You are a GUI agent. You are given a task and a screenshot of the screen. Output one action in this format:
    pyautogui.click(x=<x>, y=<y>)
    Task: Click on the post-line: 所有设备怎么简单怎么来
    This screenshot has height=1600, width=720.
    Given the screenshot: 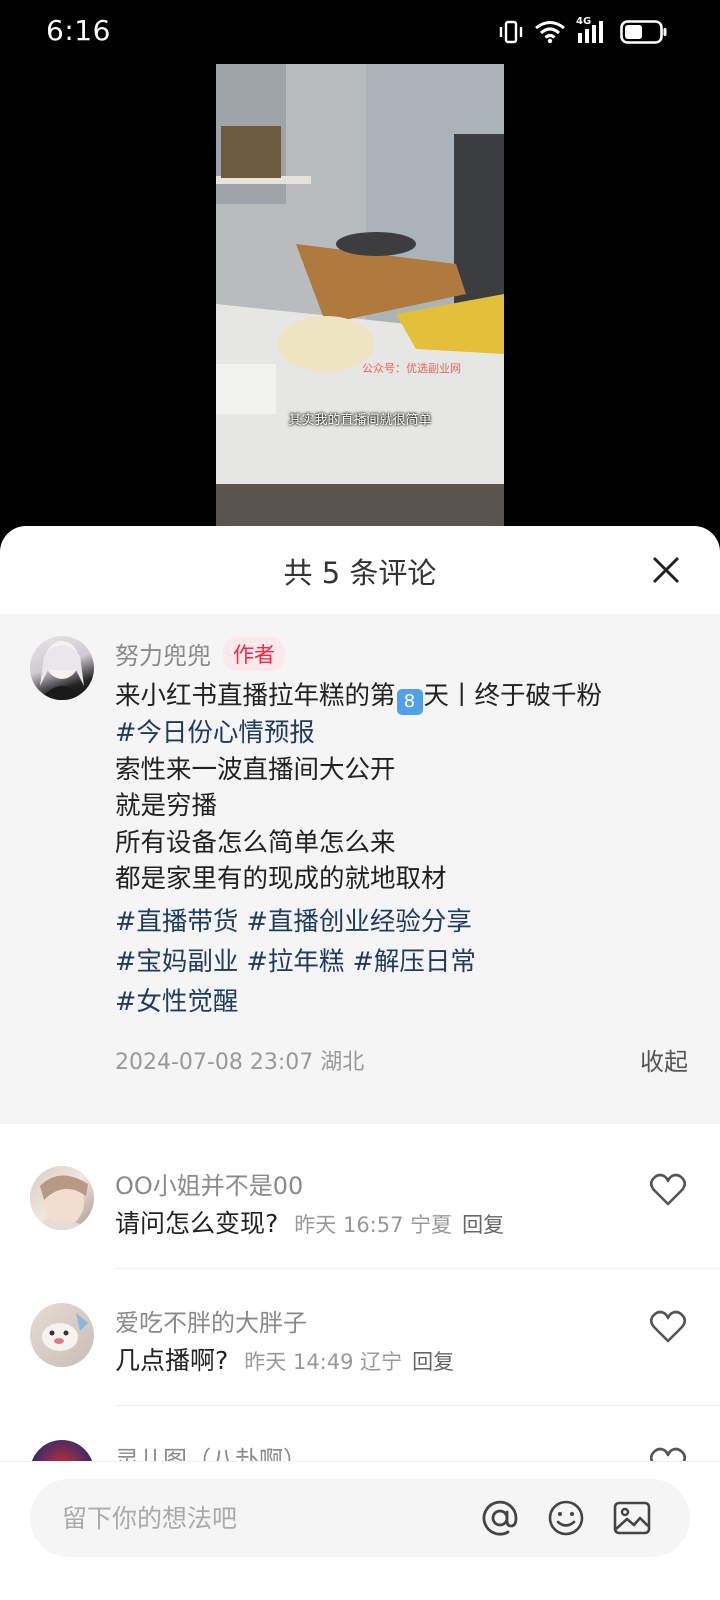 What is the action you would take?
    pyautogui.click(x=255, y=842)
    